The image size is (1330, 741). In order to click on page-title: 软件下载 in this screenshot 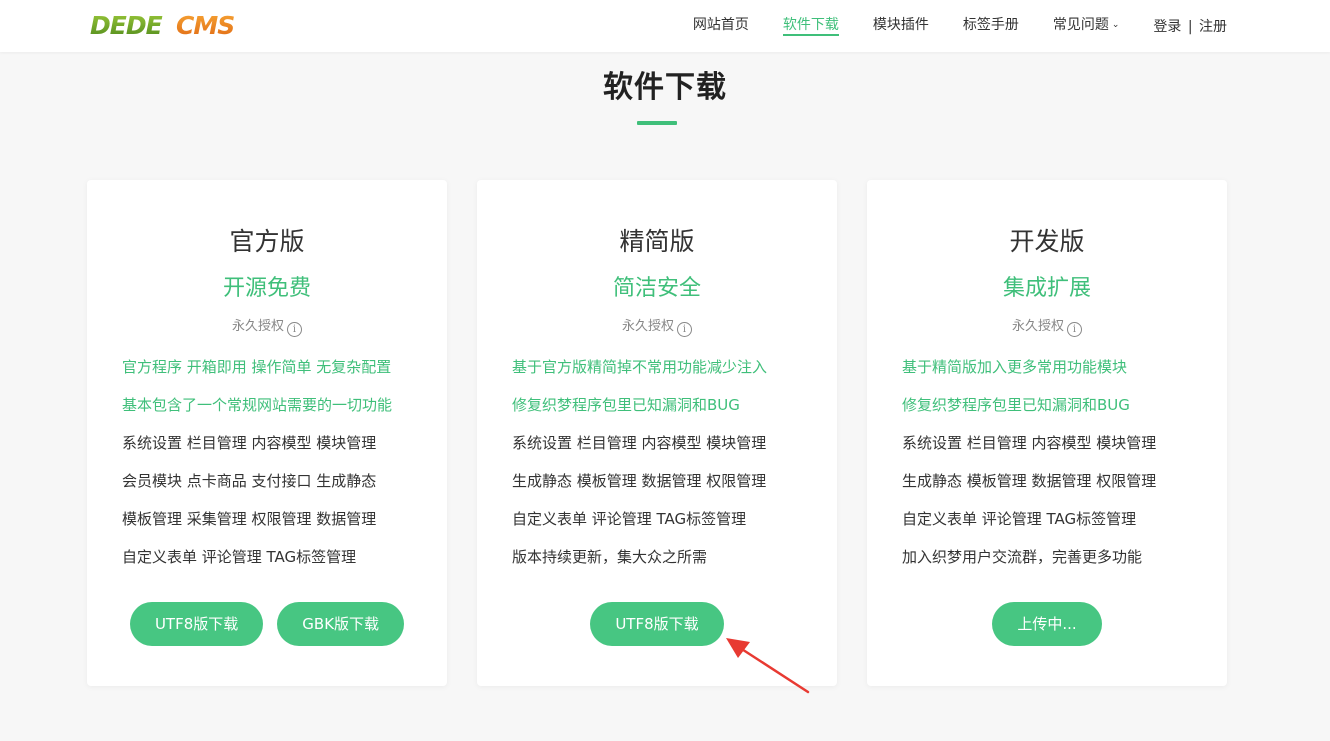, I will do `click(665, 87)`.